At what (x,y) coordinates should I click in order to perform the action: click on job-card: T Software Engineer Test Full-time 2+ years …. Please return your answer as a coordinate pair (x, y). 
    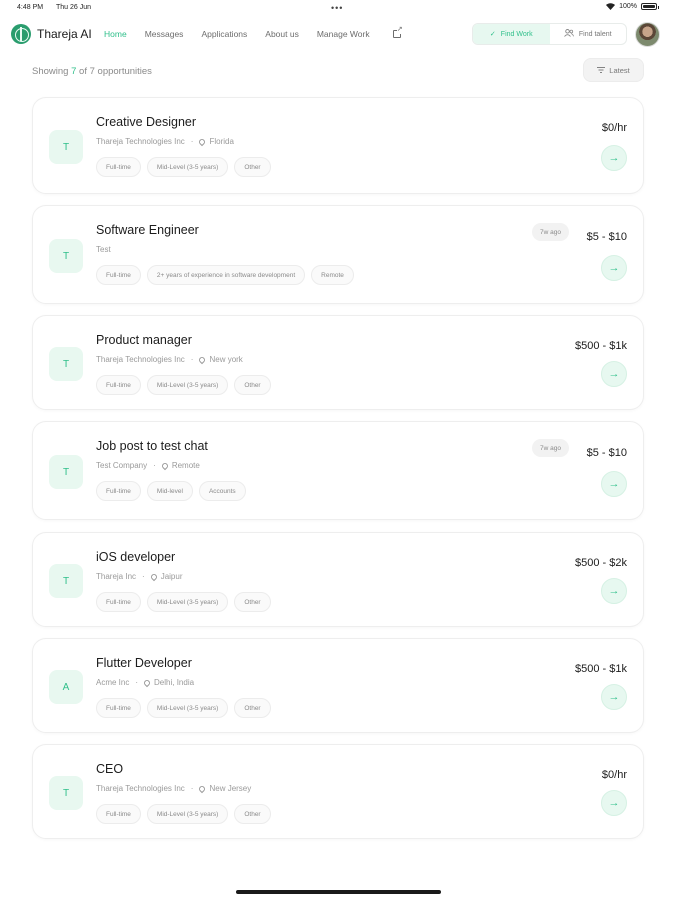
    Looking at the image, I should click on (338, 254).